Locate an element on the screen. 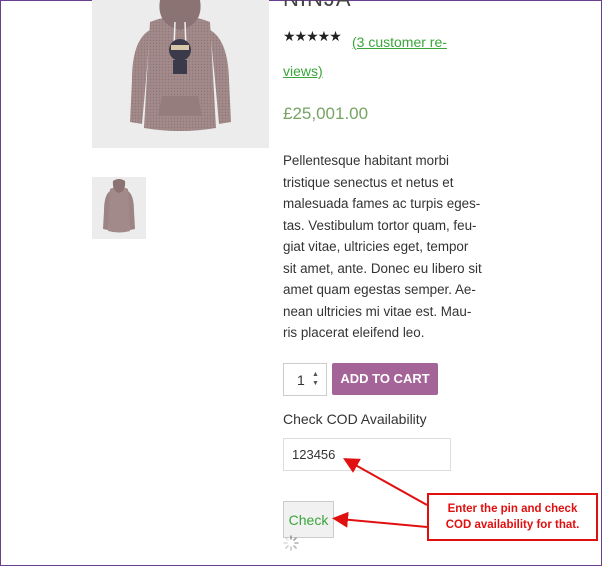  description-line: malesuada fames ac turpis eges- is located at coordinates (382, 203).